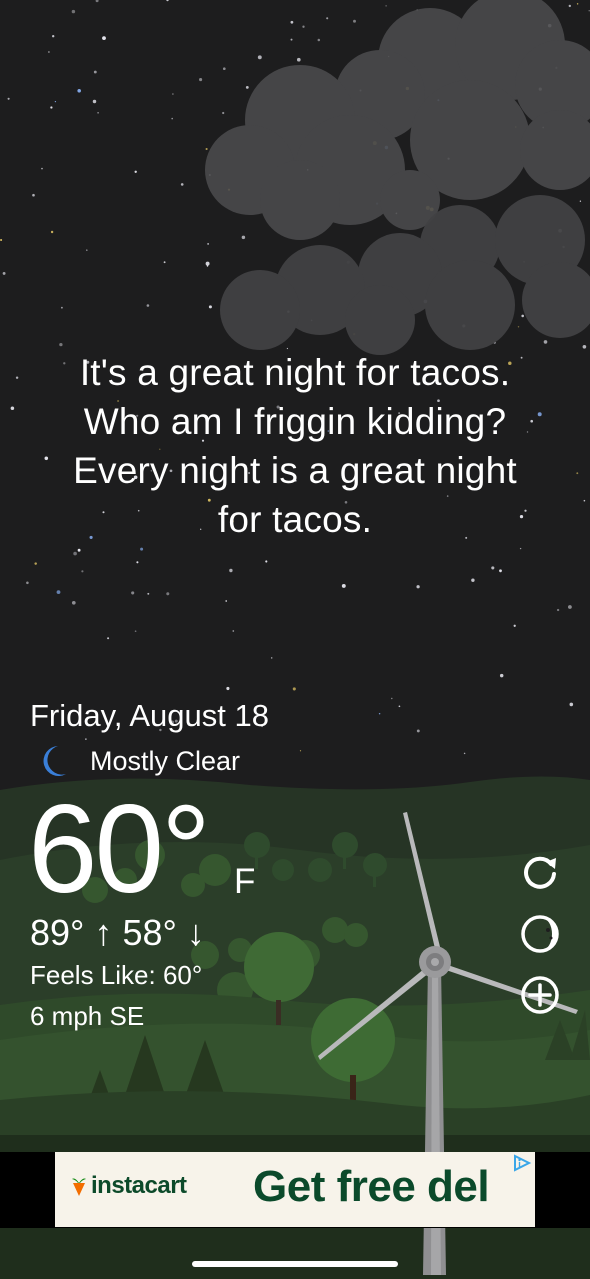 The height and width of the screenshot is (1279, 590). What do you see at coordinates (165, 760) in the screenshot?
I see `condition-label: Mostly Clear` at bounding box center [165, 760].